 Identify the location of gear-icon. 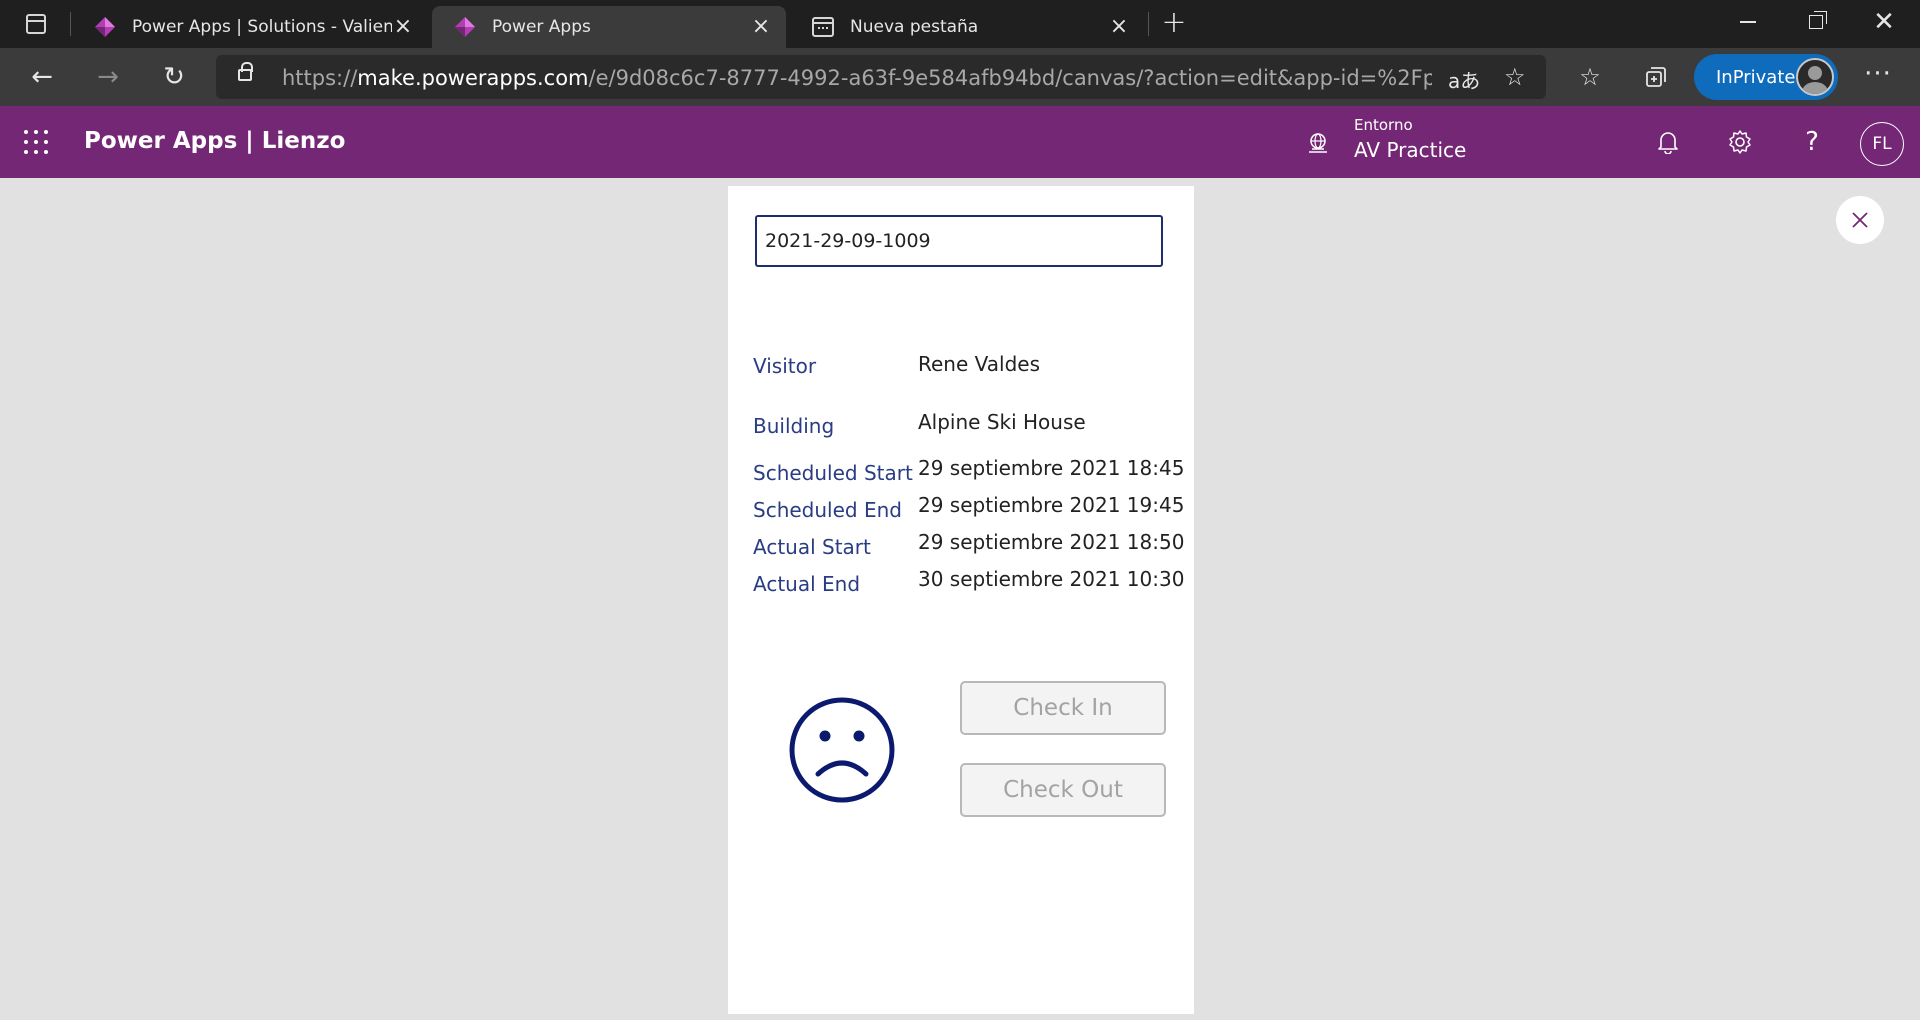
(1740, 142).